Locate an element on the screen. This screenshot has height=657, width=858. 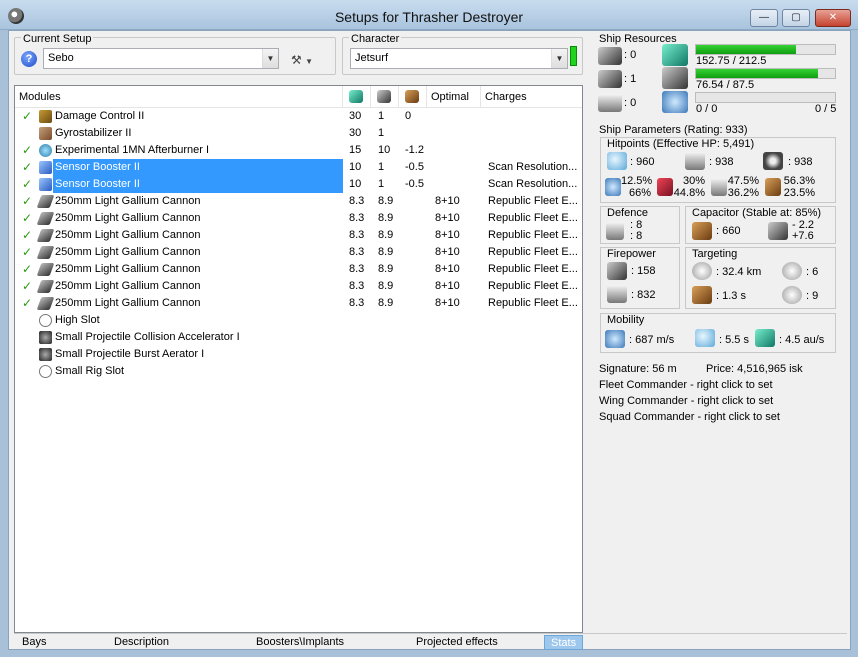
setup-combo-value: Sebo is located at coordinates (61, 58).